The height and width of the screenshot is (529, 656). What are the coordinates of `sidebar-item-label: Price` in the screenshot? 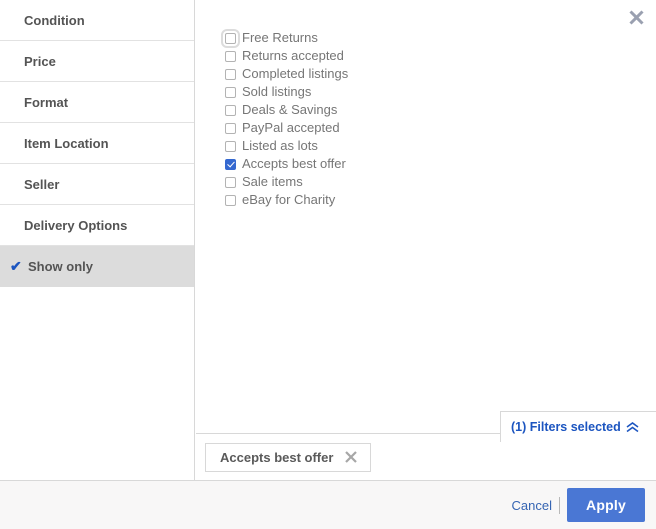 It's located at (40, 61).